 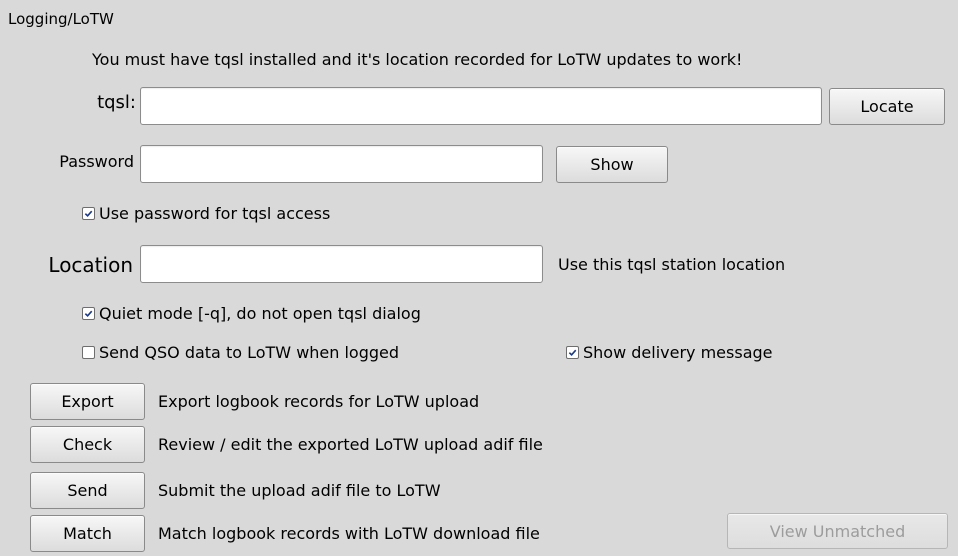 I want to click on show-password-button: Show, so click(x=612, y=164).